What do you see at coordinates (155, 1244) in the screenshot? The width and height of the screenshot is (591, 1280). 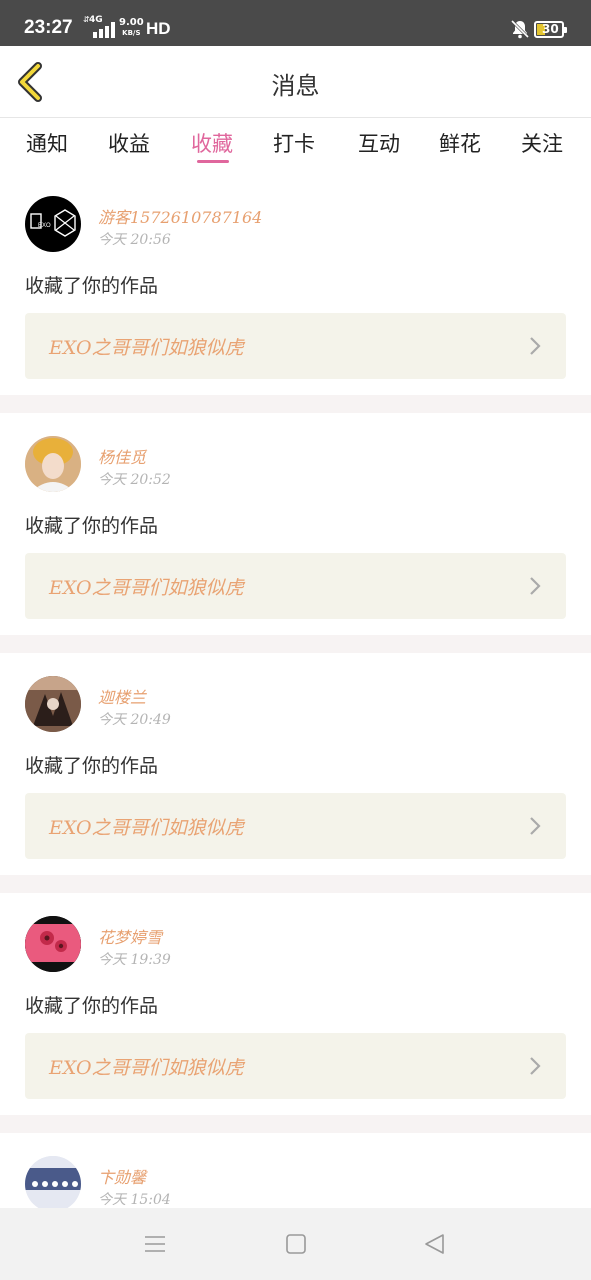 I see `menu-icon` at bounding box center [155, 1244].